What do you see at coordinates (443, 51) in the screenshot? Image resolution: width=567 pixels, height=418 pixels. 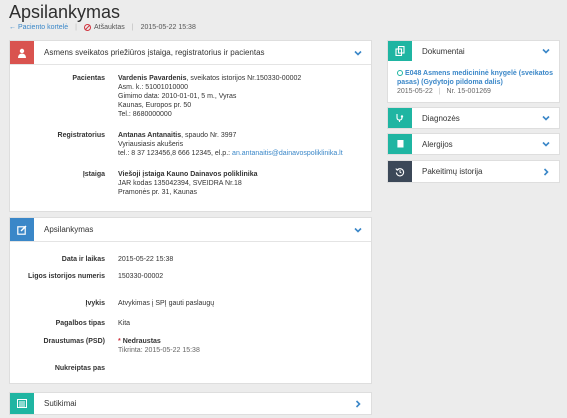 I see `documents-panel-title: Dokumentai` at bounding box center [443, 51].